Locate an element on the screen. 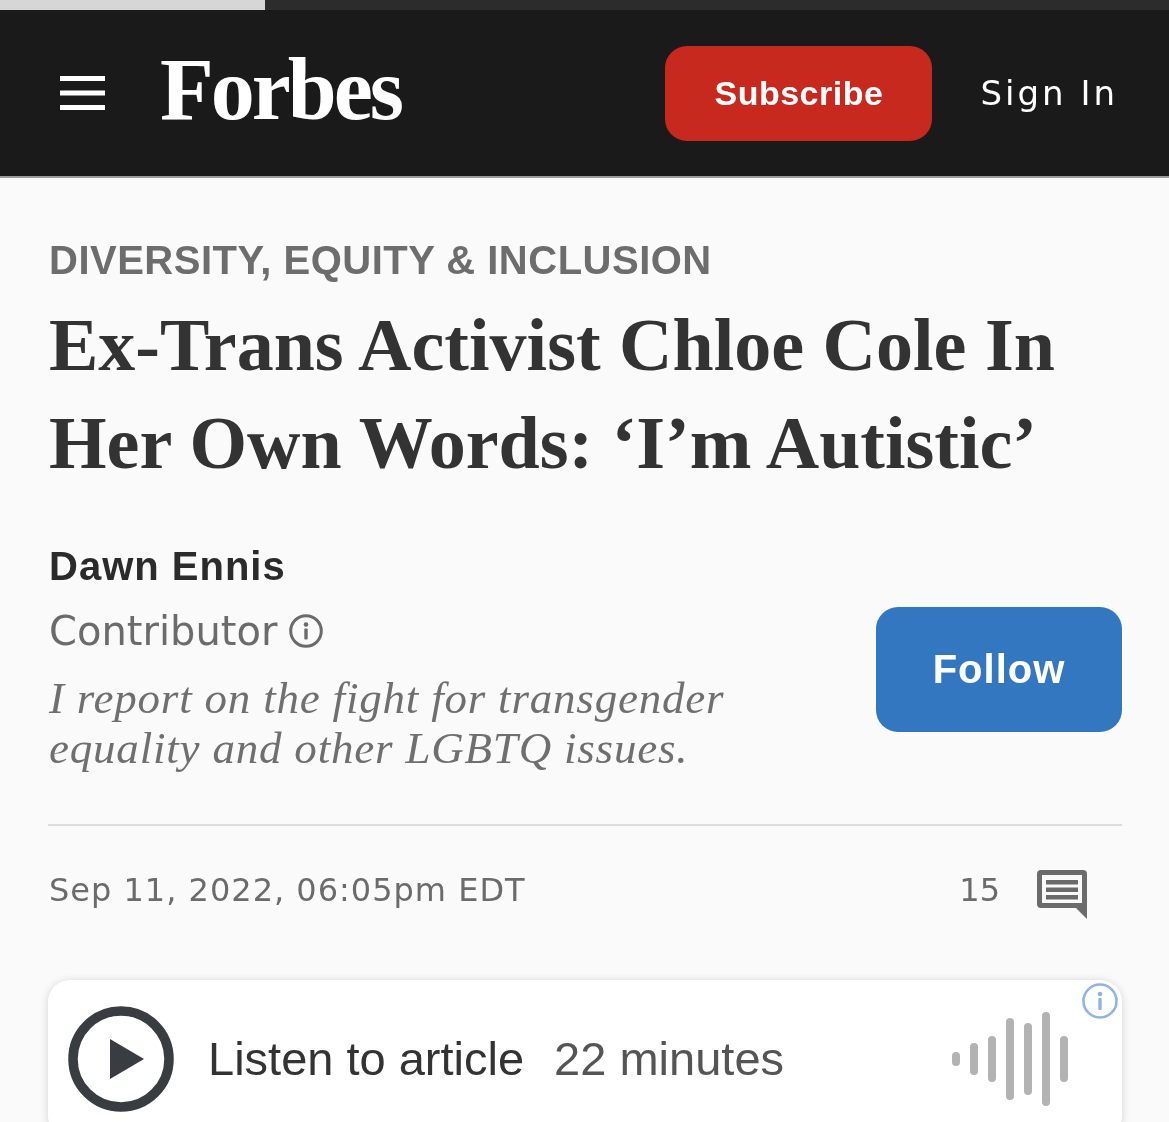  article-title: Ex-Trans Activist Chloe Cole In Her Own Words: ‘I’m Autistic’ is located at coordinates (552, 394).